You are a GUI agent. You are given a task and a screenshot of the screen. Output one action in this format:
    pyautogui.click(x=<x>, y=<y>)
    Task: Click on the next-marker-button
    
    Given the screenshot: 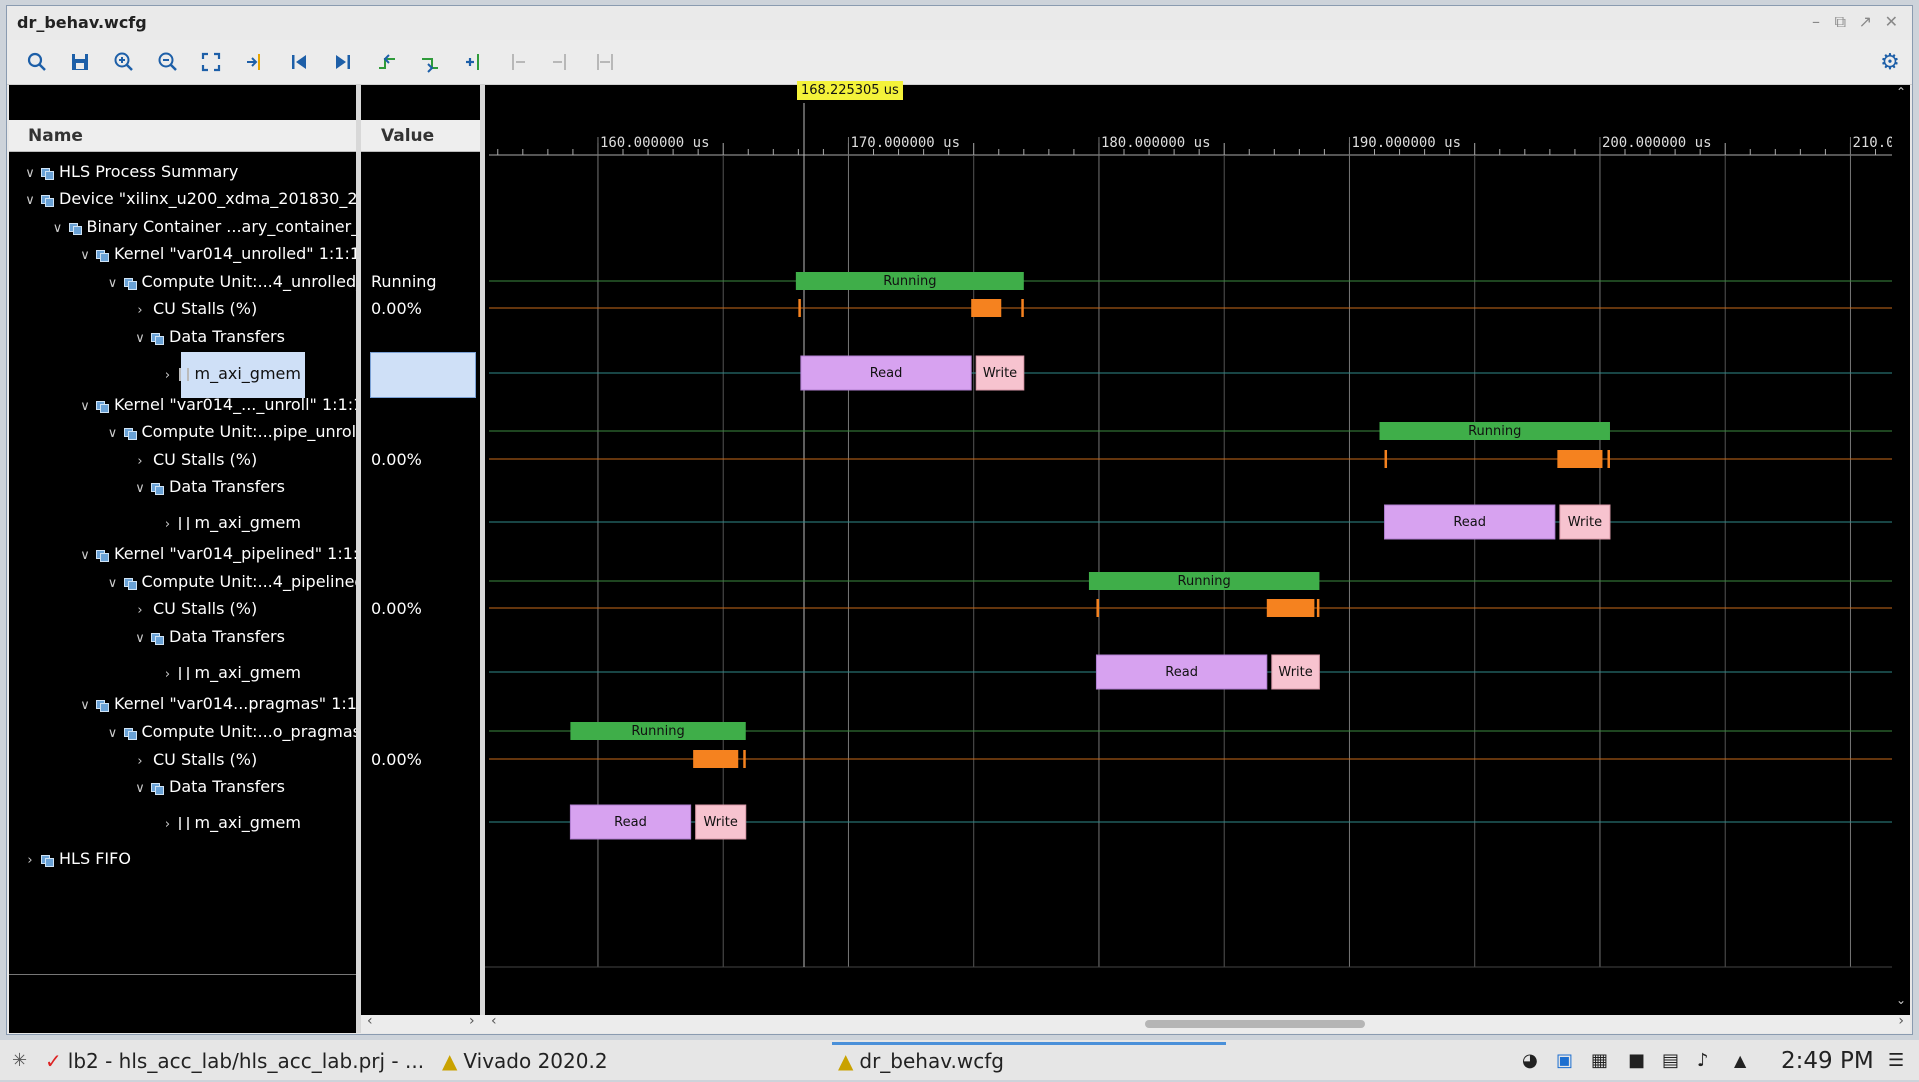 What is the action you would take?
    pyautogui.click(x=561, y=62)
    